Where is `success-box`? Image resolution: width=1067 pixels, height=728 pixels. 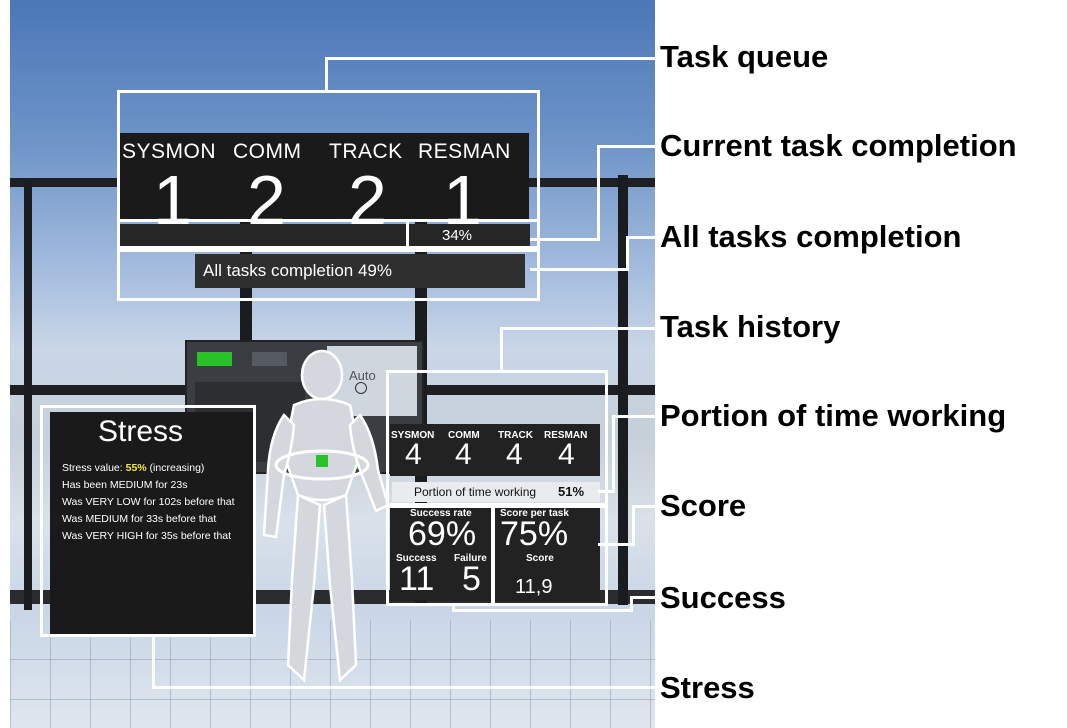 success-box is located at coordinates (440, 554).